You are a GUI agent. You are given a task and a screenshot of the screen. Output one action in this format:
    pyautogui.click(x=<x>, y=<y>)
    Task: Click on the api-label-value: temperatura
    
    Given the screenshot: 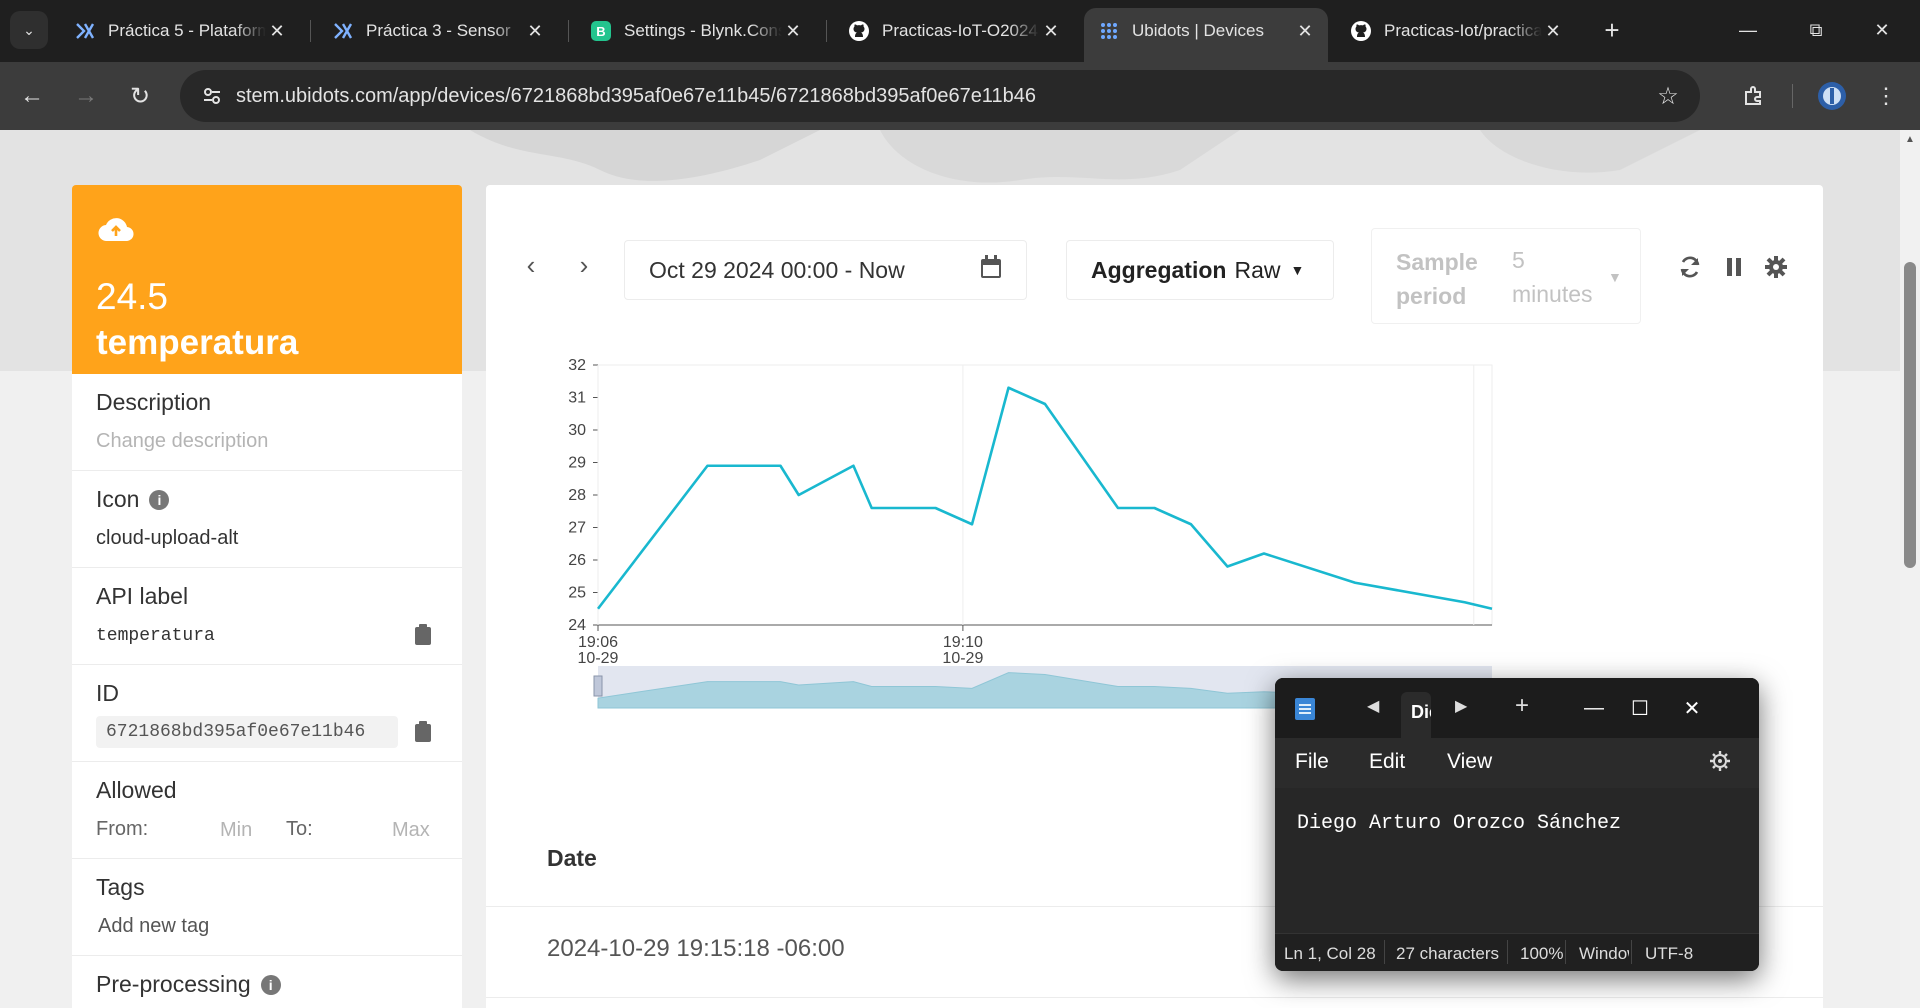 What is the action you would take?
    pyautogui.click(x=155, y=636)
    